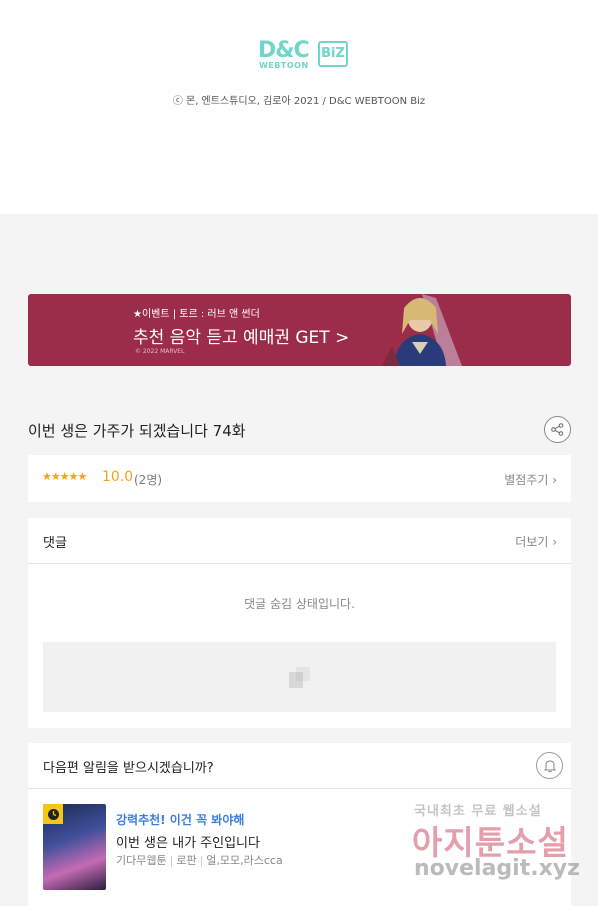 Image resolution: width=598 pixels, height=906 pixels. What do you see at coordinates (74, 847) in the screenshot?
I see `recommend-thumbnail` at bounding box center [74, 847].